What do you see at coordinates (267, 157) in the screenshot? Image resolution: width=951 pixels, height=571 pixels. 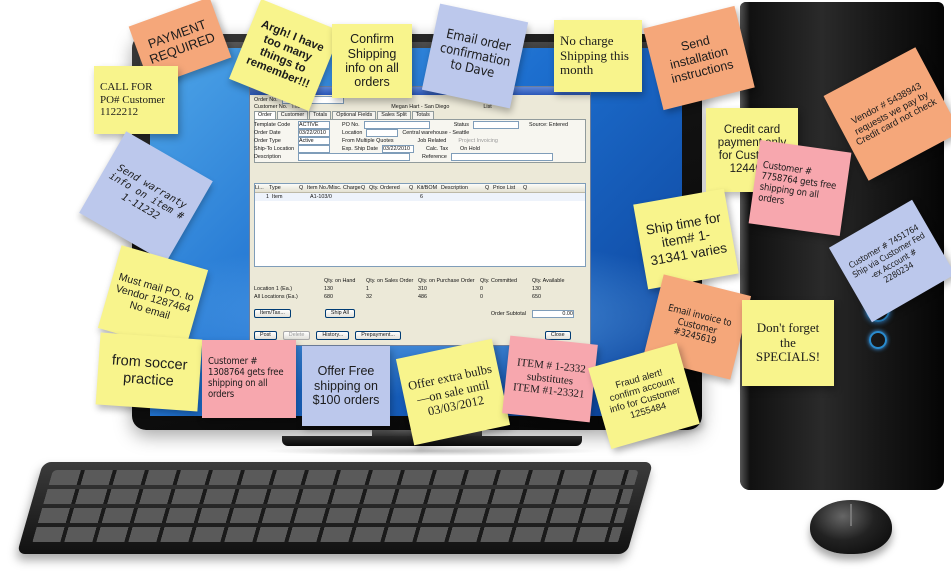 I see `description-label: Description` at bounding box center [267, 157].